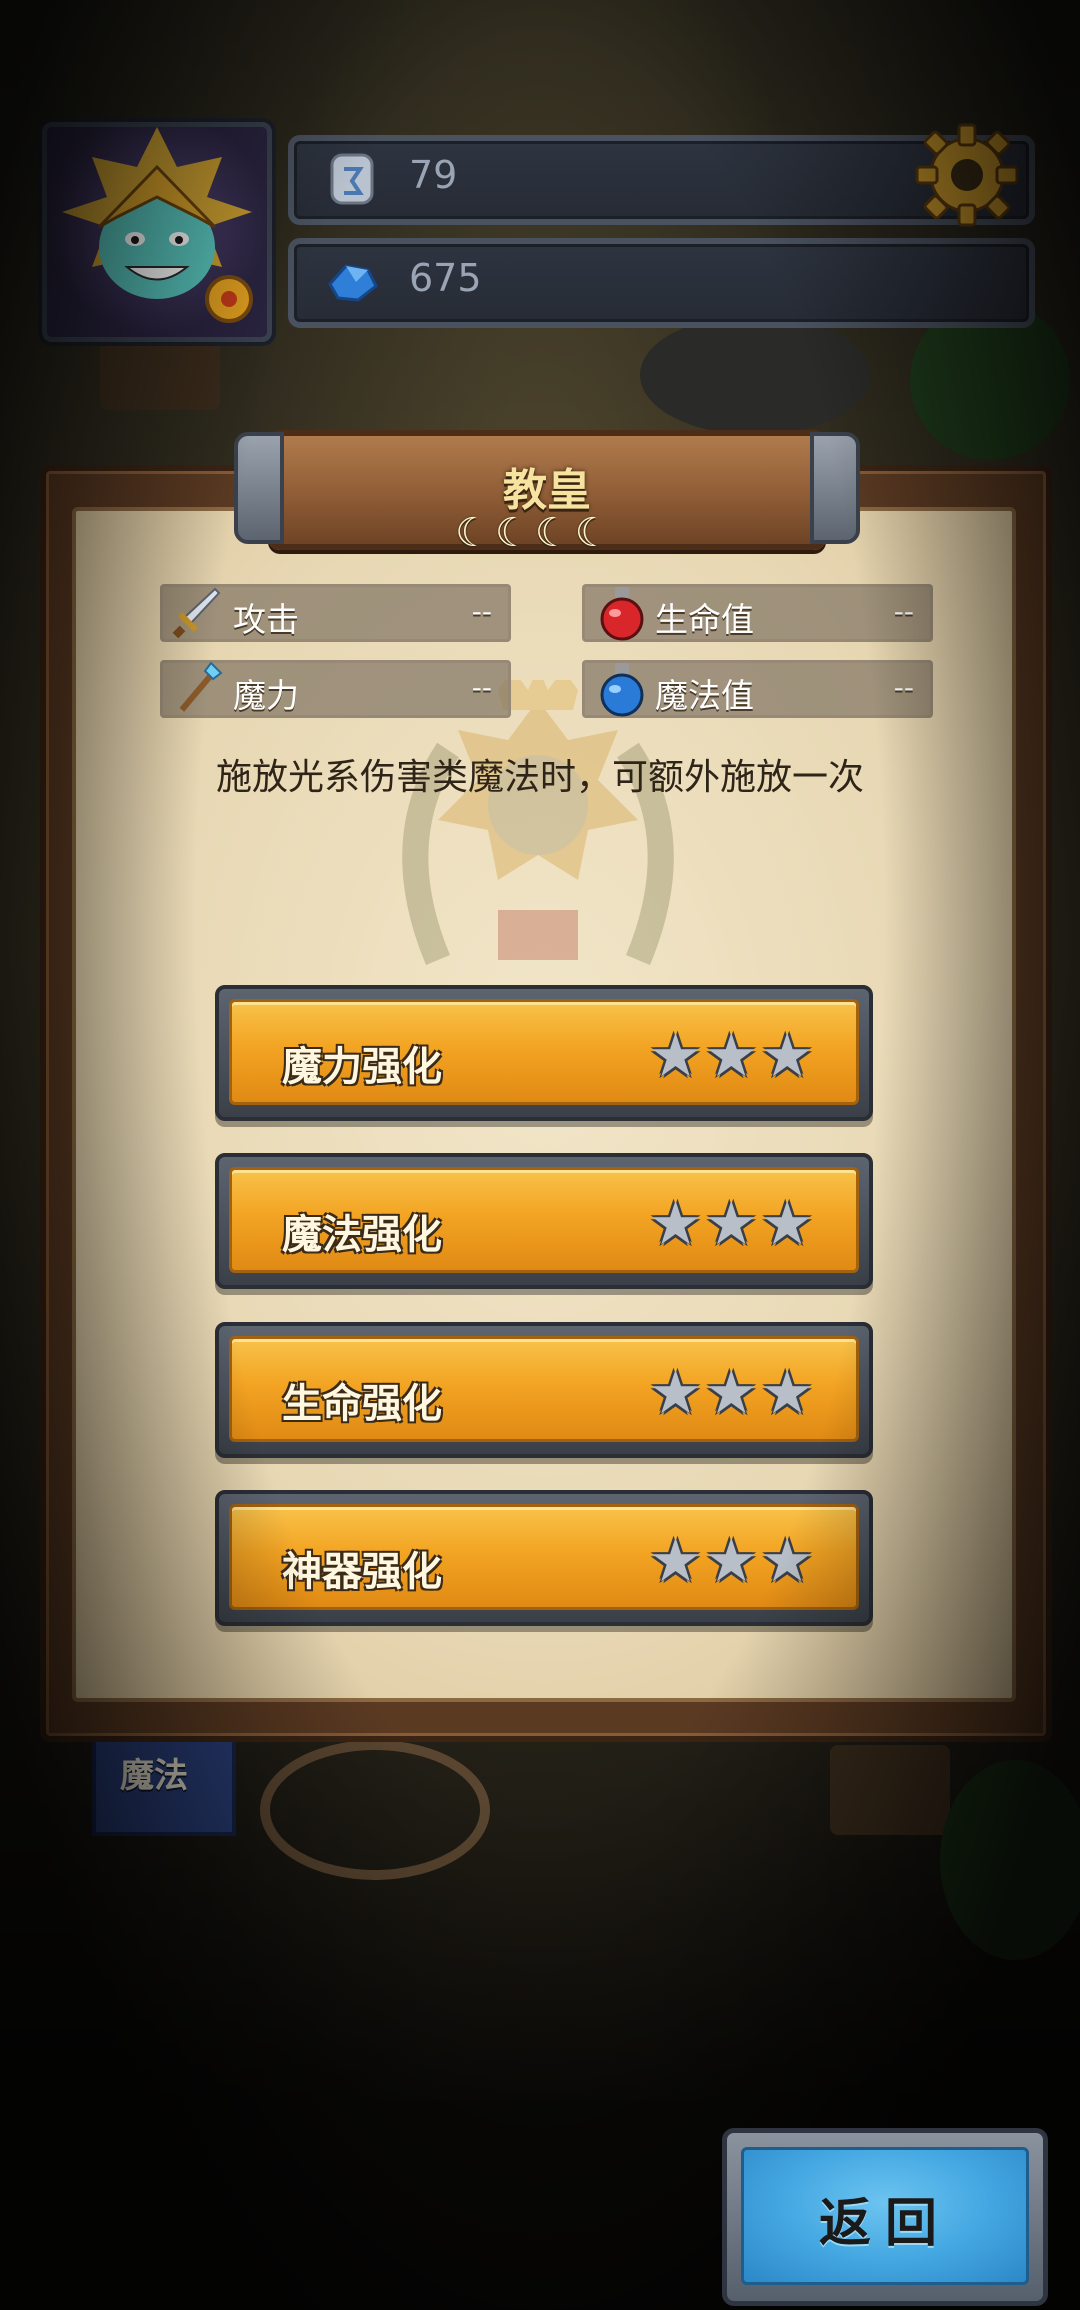 This screenshot has width=1080, height=2310. Describe the element at coordinates (157, 225) in the screenshot. I see `hero-portrait-icon` at that location.